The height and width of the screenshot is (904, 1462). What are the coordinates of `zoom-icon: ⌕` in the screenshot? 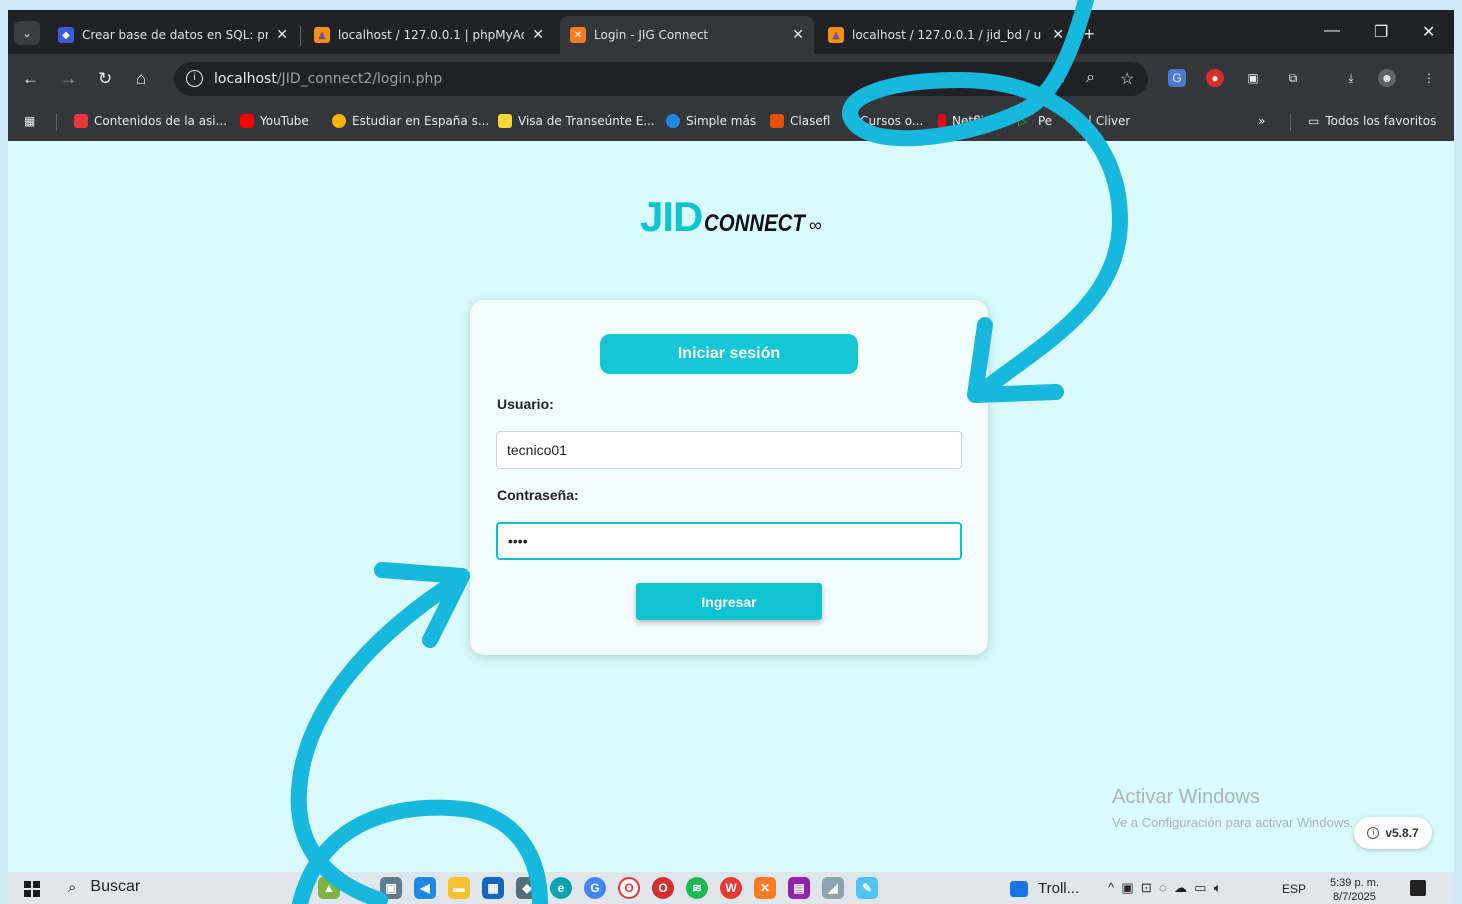 It's located at (1090, 78).